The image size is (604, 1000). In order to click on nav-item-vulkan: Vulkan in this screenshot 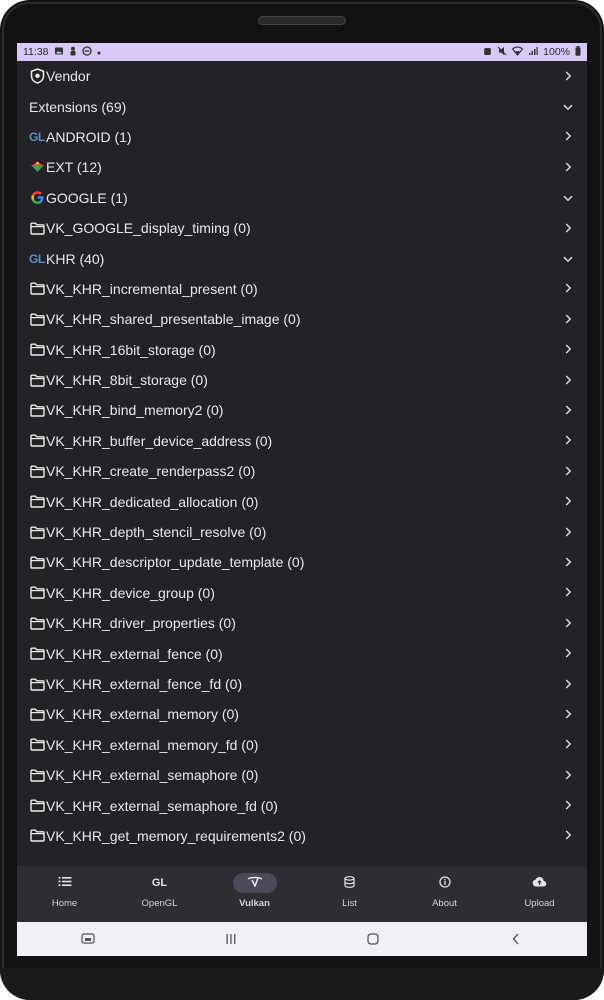, I will do `click(254, 894)`.